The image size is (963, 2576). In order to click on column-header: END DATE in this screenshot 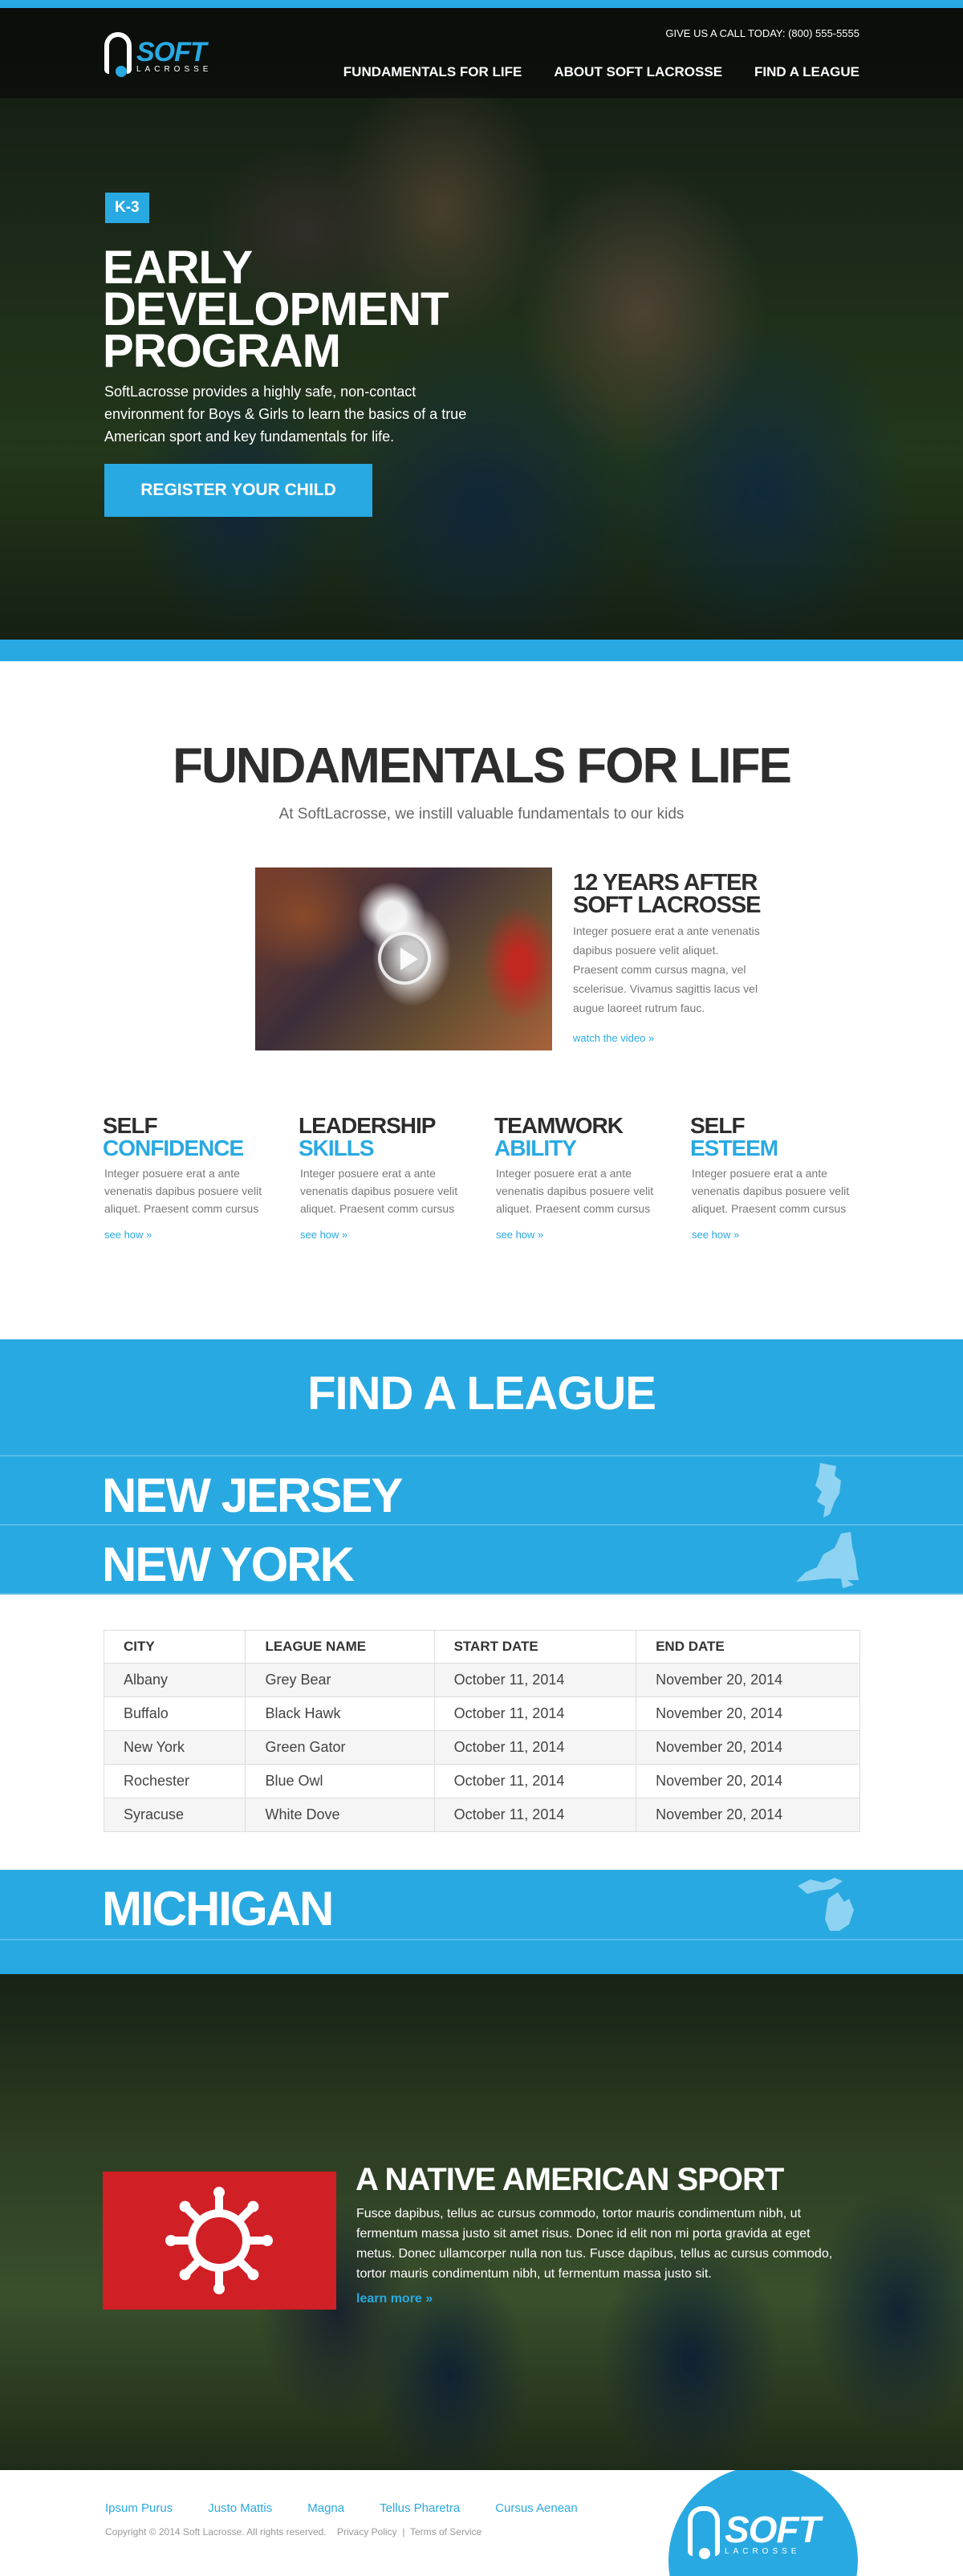, I will do `click(748, 1647)`.